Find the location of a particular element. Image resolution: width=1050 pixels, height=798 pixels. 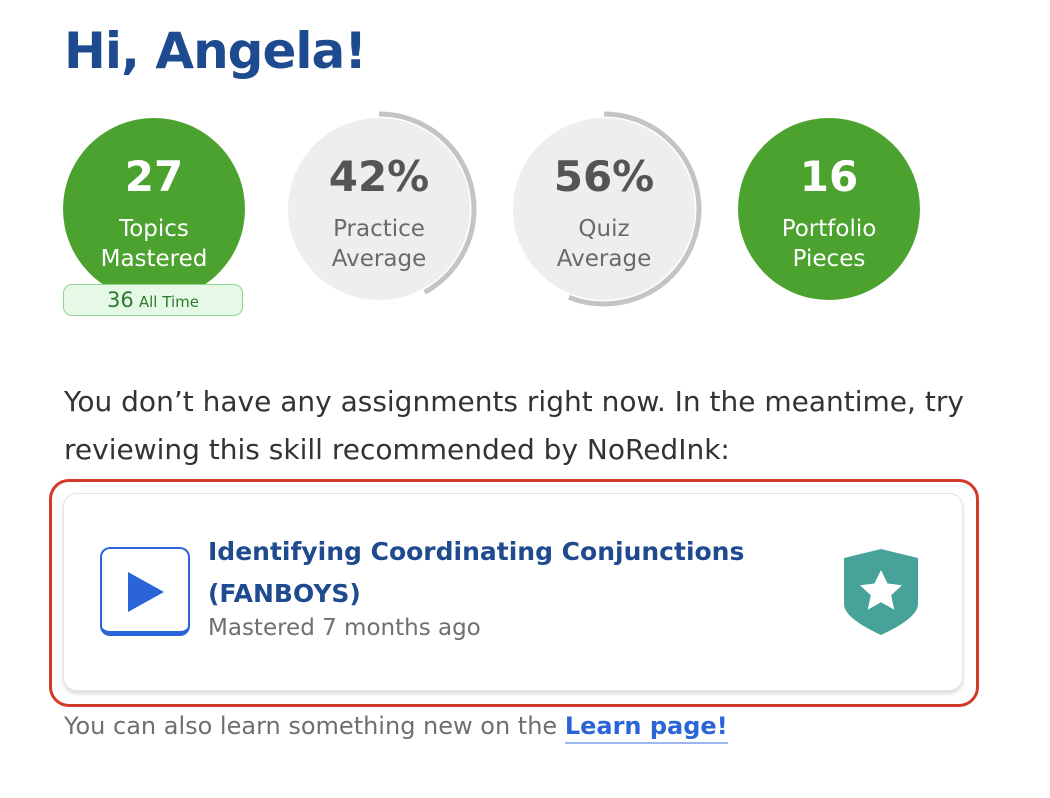

portfolio-pieces-label: Portfolio Pieces is located at coordinates (829, 244).